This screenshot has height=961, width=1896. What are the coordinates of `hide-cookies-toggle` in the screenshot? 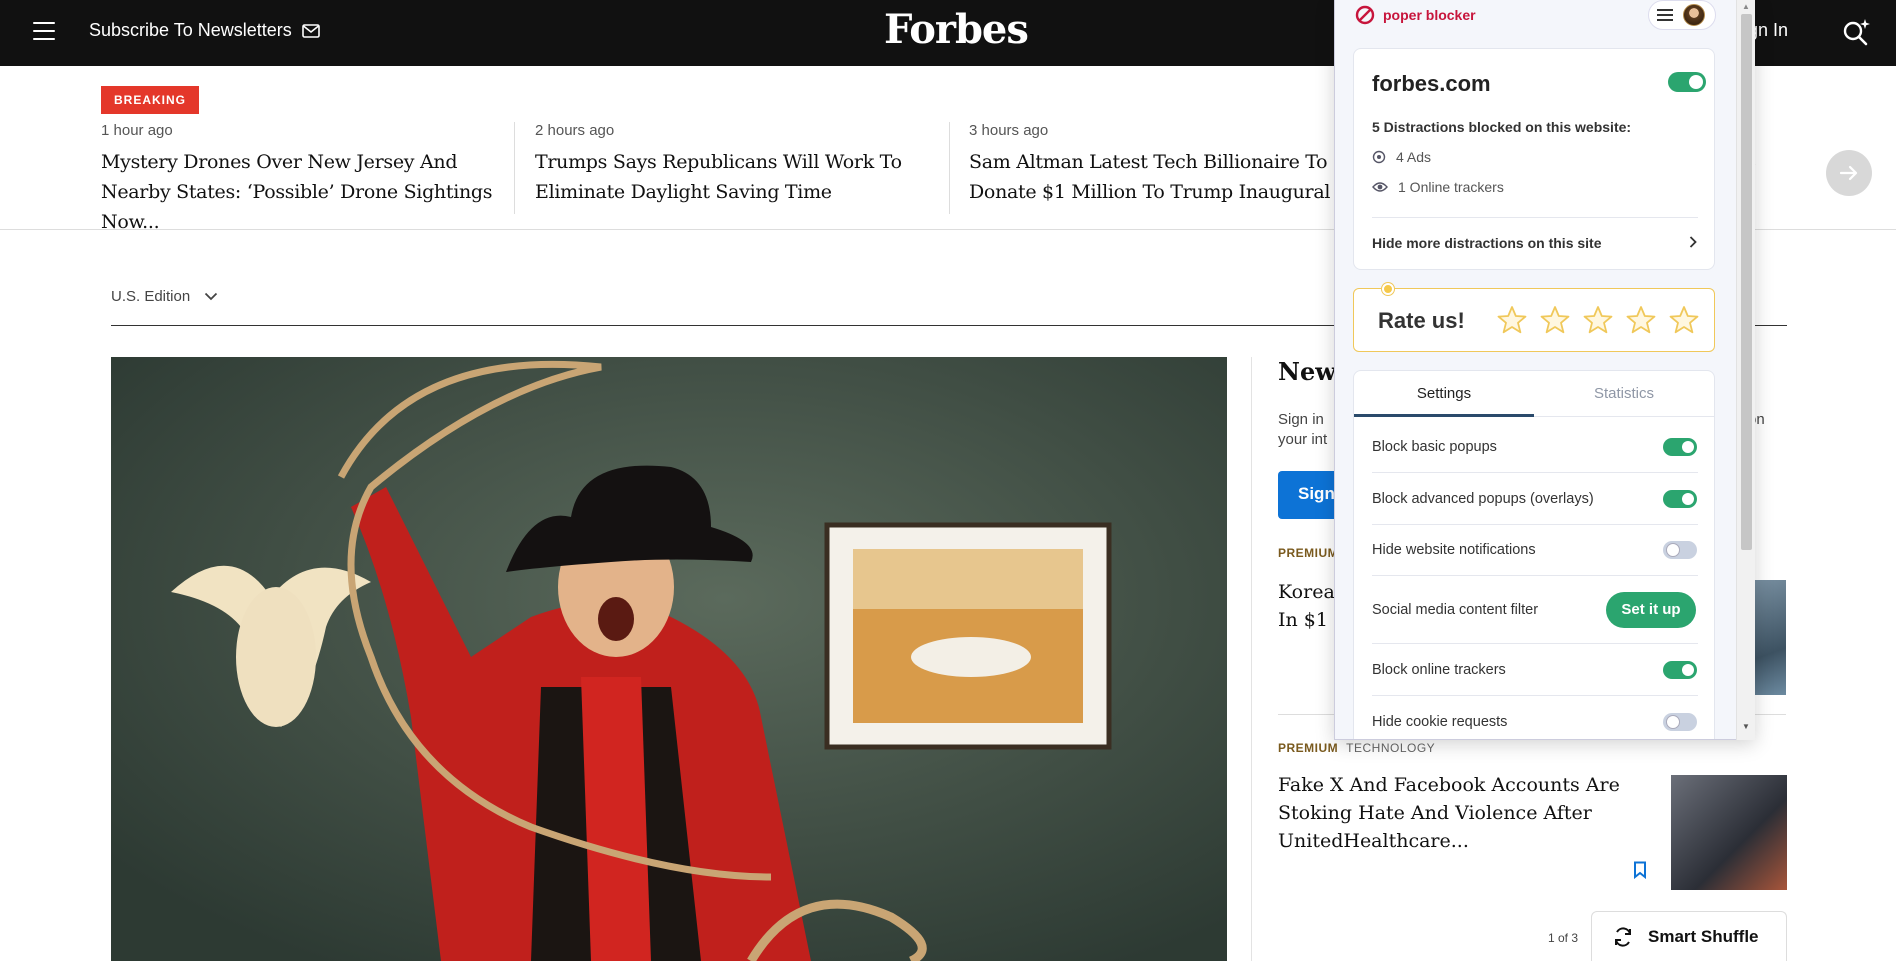 It's located at (1680, 722).